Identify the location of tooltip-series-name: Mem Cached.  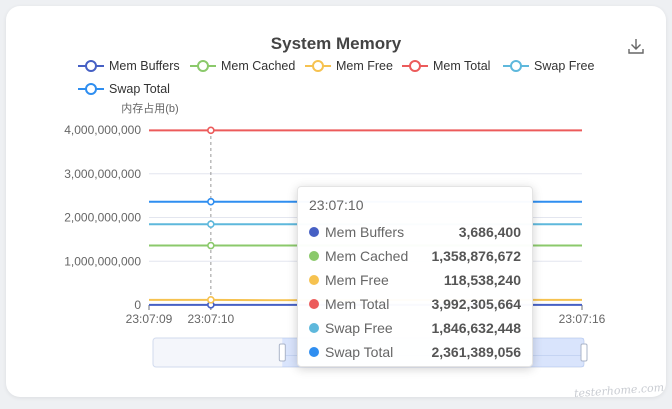
(367, 256).